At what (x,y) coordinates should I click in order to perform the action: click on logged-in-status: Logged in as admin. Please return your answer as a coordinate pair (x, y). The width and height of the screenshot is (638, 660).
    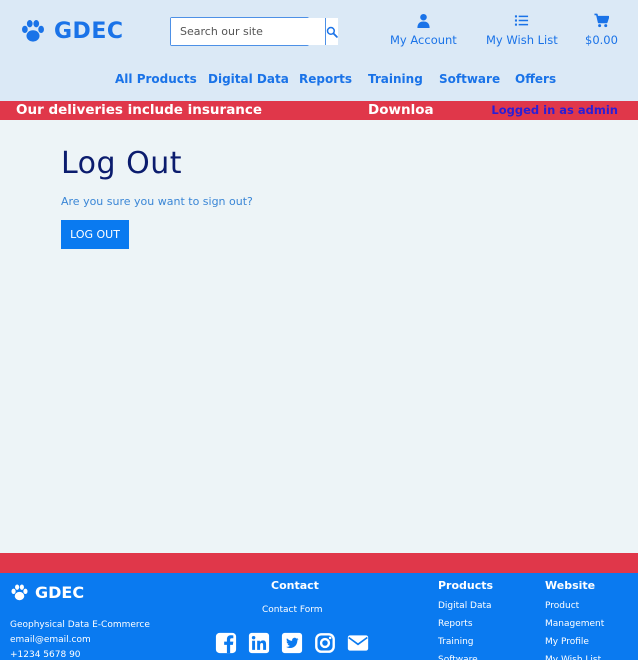
    Looking at the image, I should click on (554, 110).